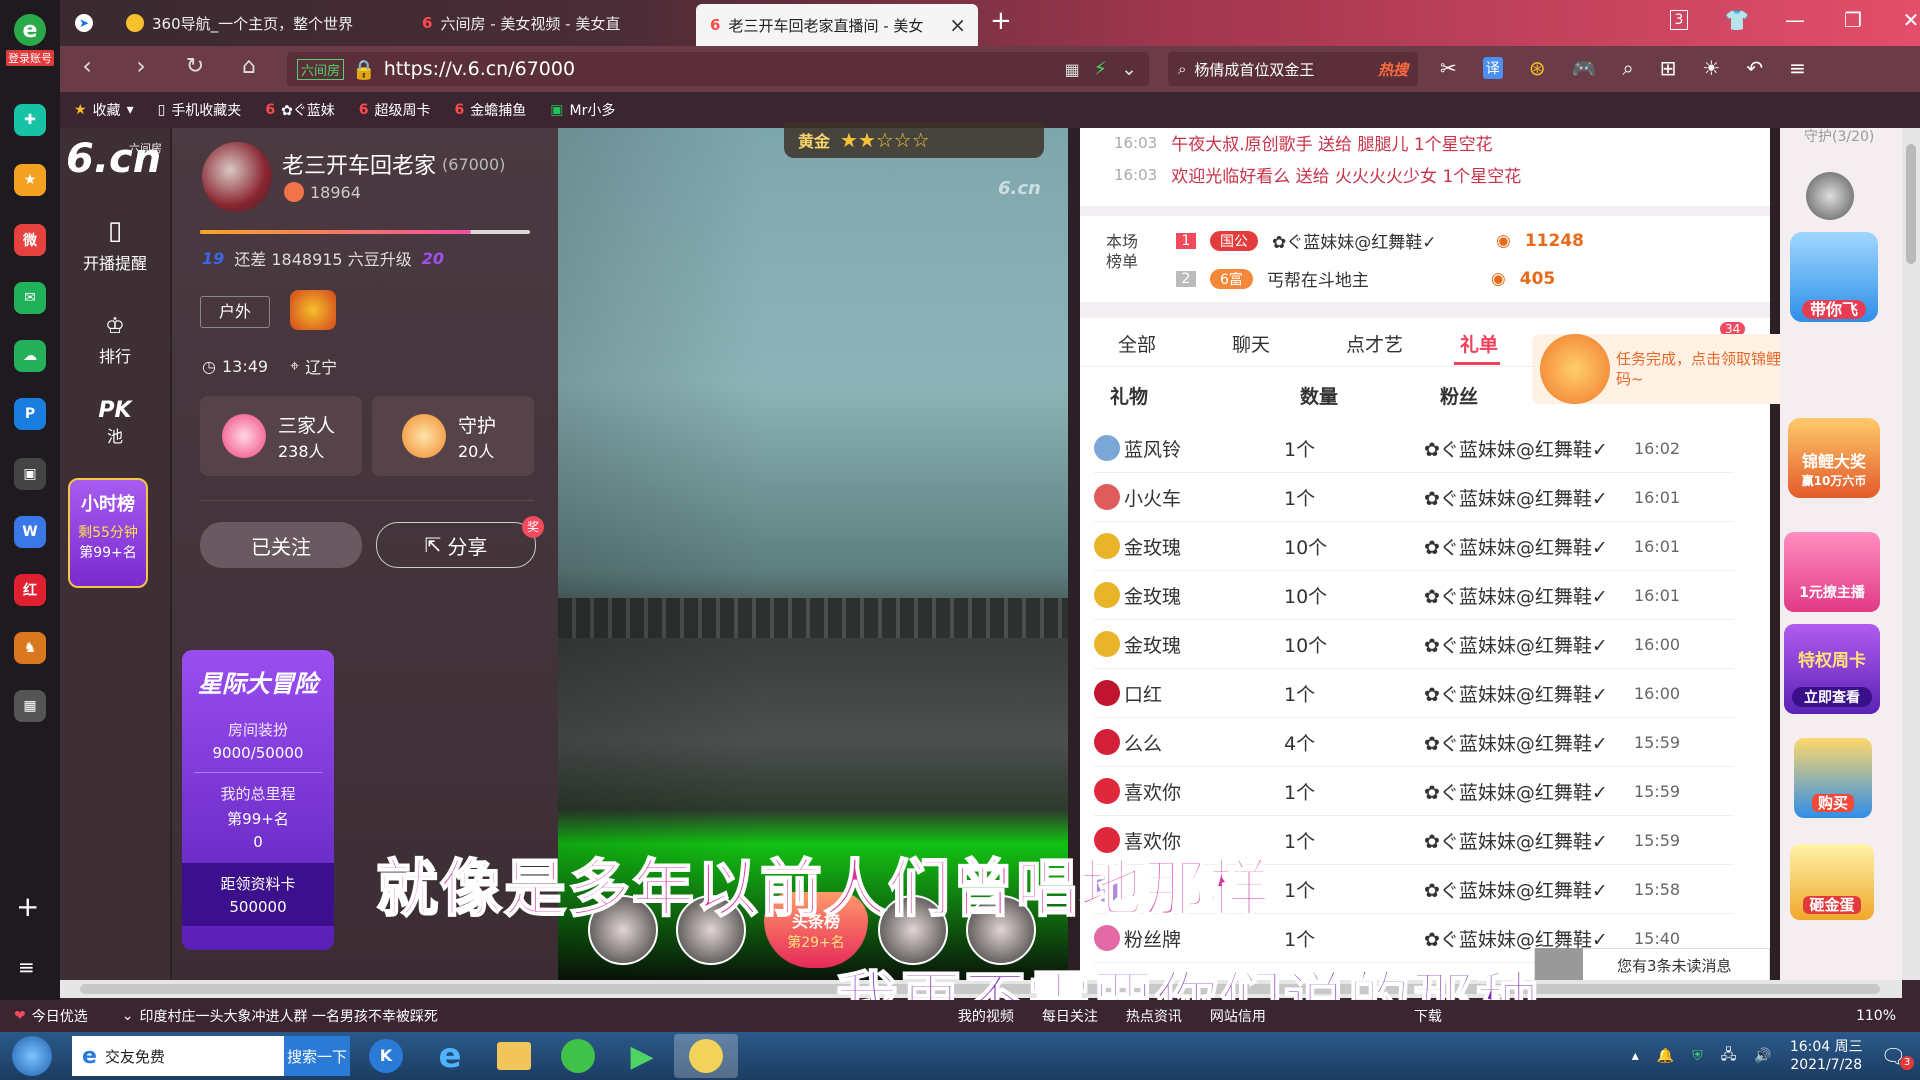  What do you see at coordinates (30, 240) in the screenshot?
I see `weibo-icon: 微` at bounding box center [30, 240].